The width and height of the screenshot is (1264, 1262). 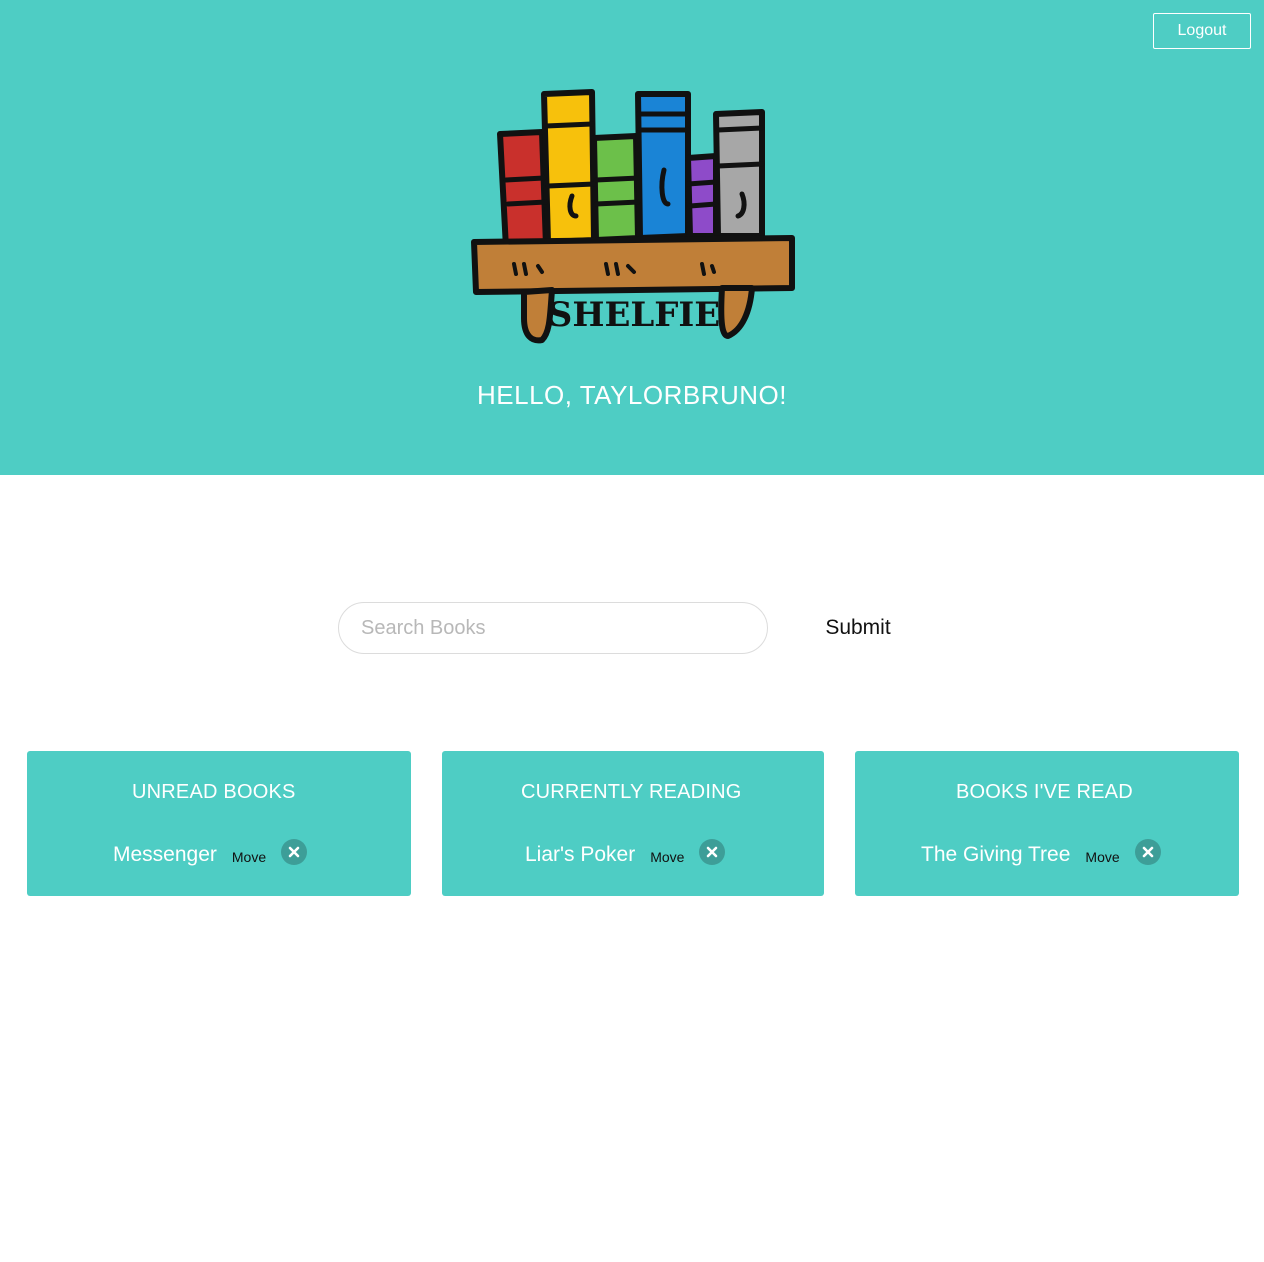 I want to click on shelf-card-currently-reading: CURRENTLY READING Liar's Poker Move, so click(x=633, y=823).